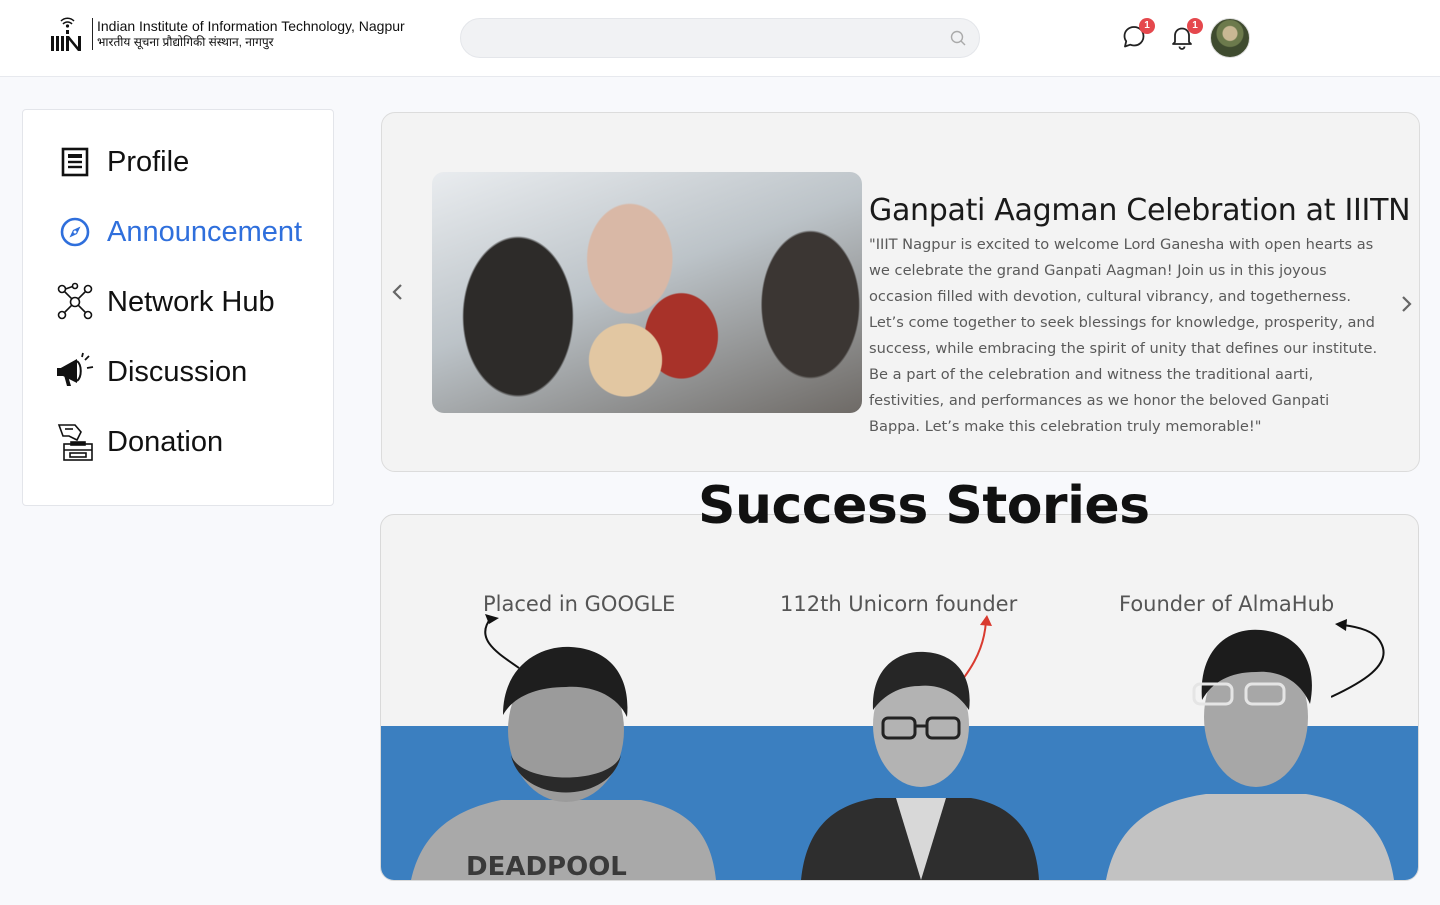  Describe the element at coordinates (191, 301) in the screenshot. I see `sidebar-item-label: Network Hub` at that location.